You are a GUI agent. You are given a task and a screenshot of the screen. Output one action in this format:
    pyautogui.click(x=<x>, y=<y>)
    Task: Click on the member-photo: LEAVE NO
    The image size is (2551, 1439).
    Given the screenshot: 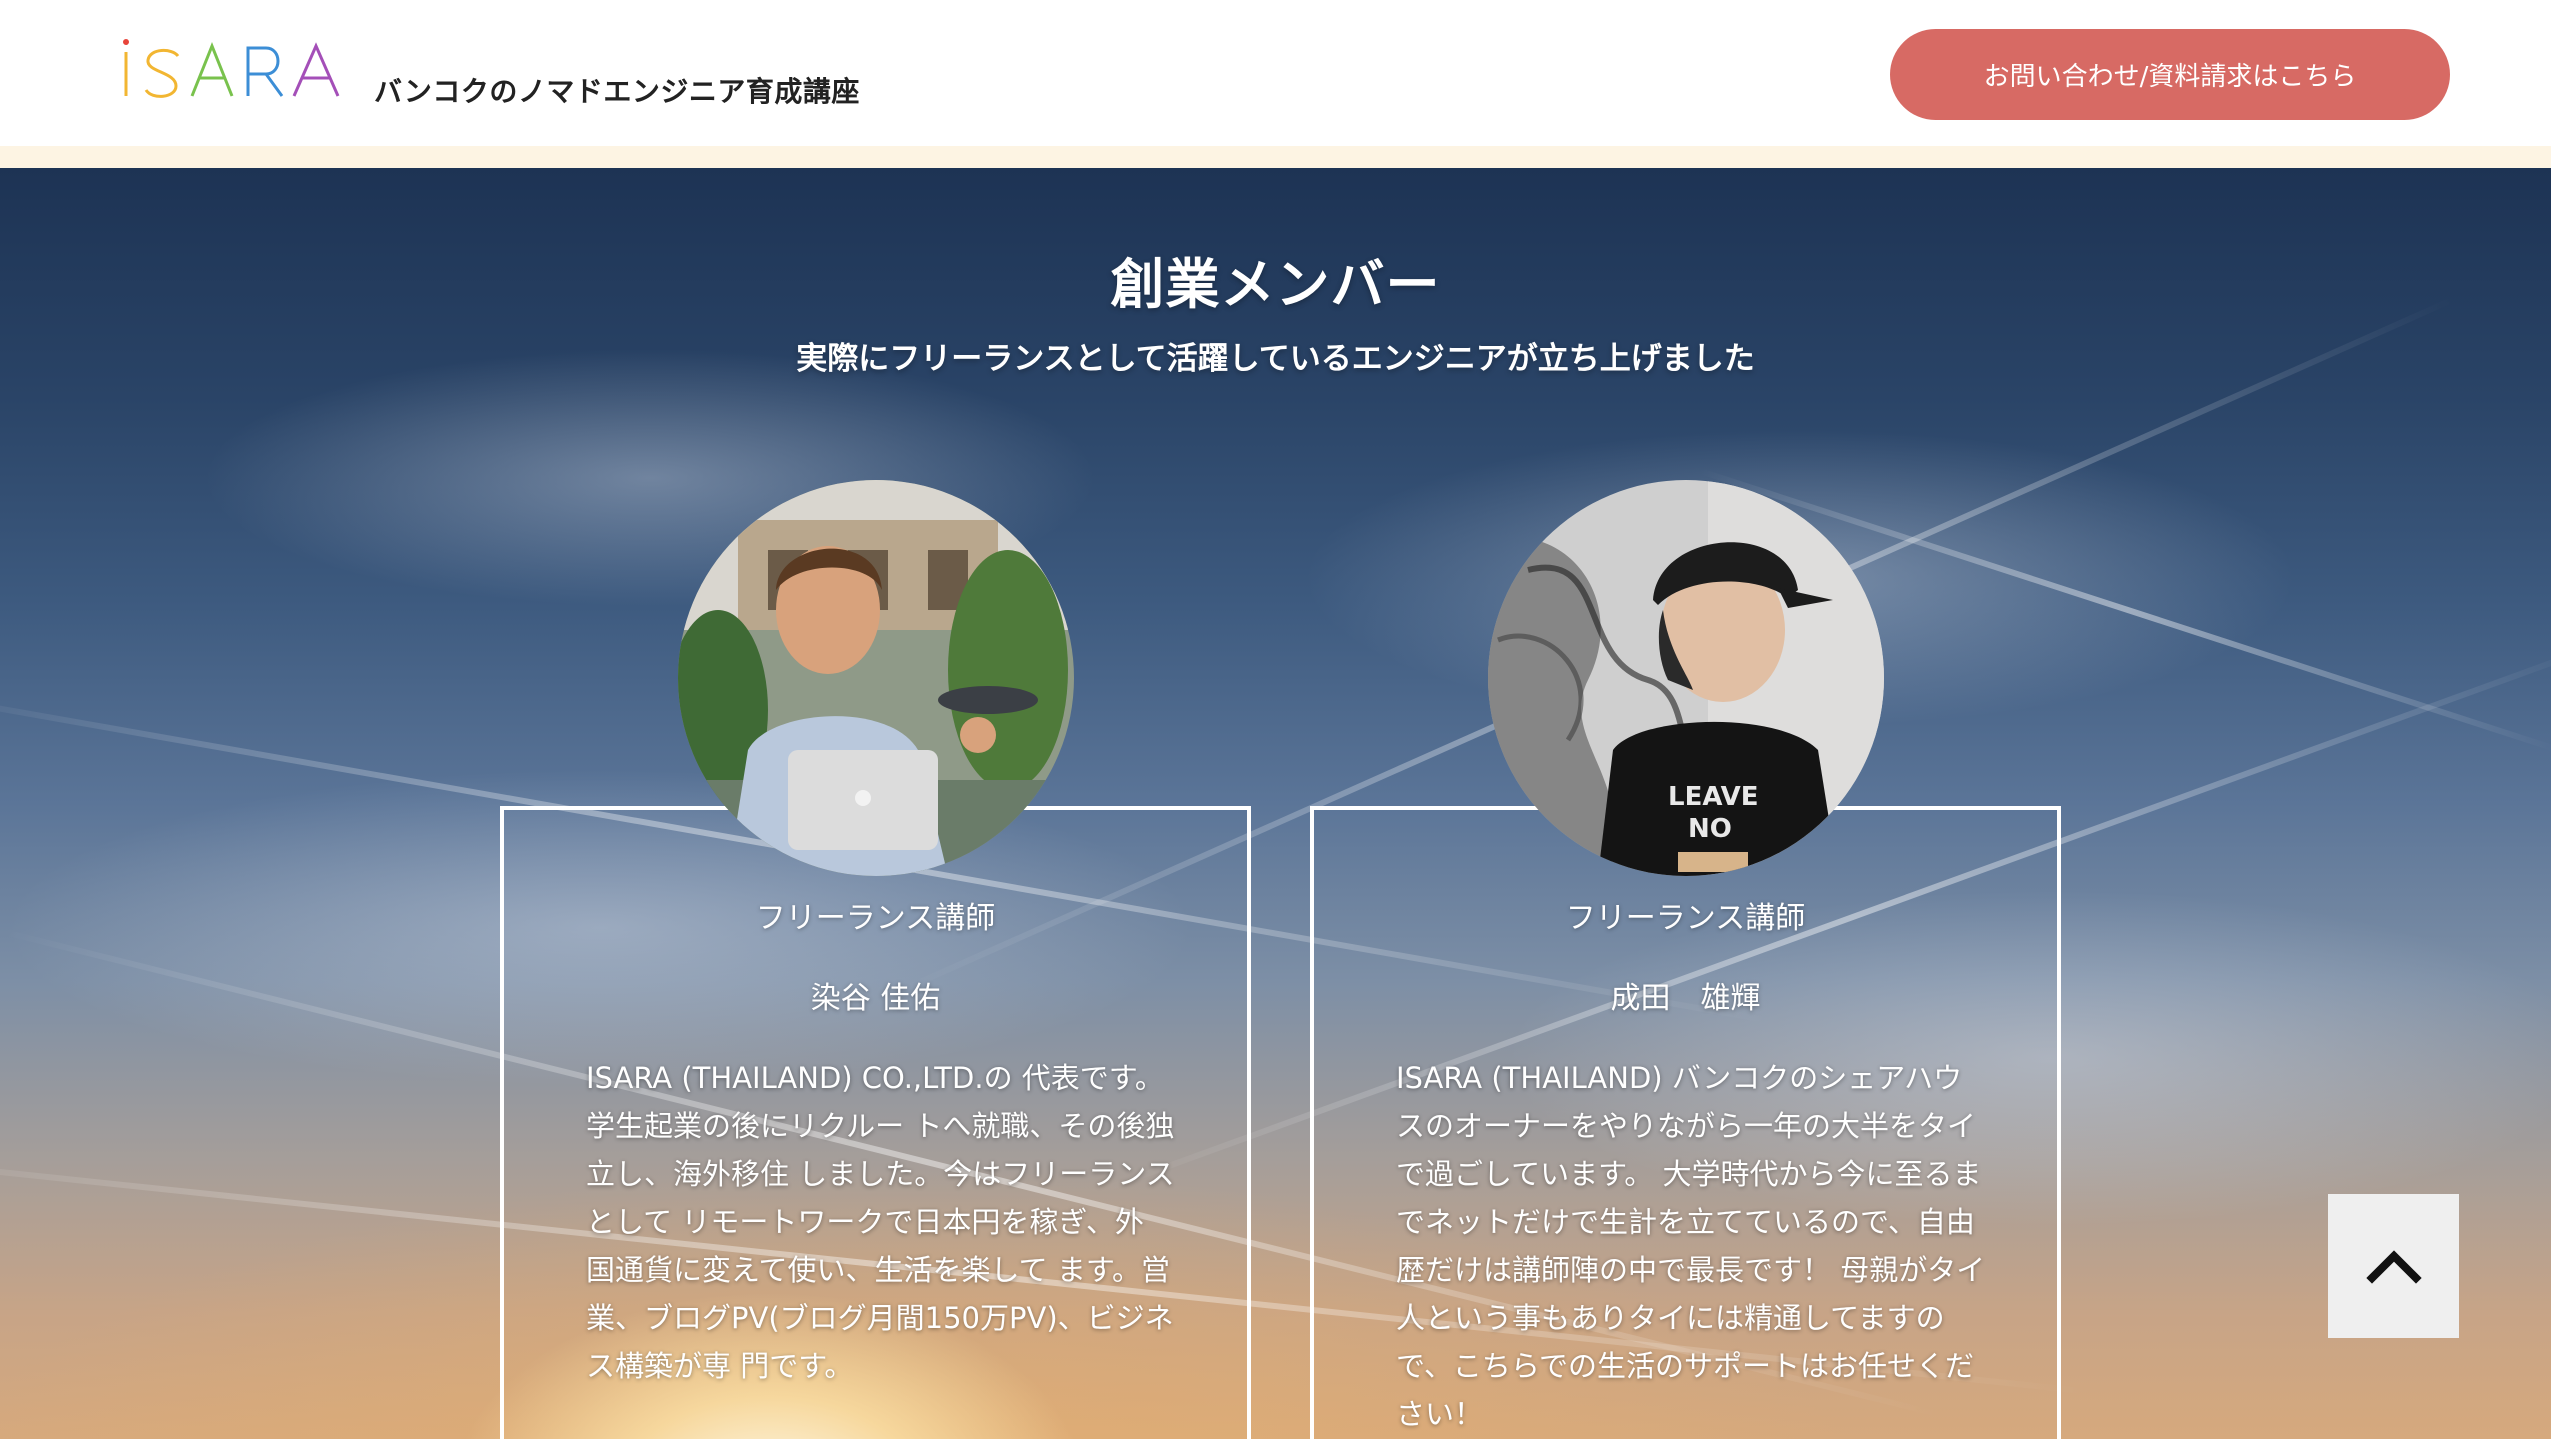 What is the action you would take?
    pyautogui.click(x=1686, y=678)
    